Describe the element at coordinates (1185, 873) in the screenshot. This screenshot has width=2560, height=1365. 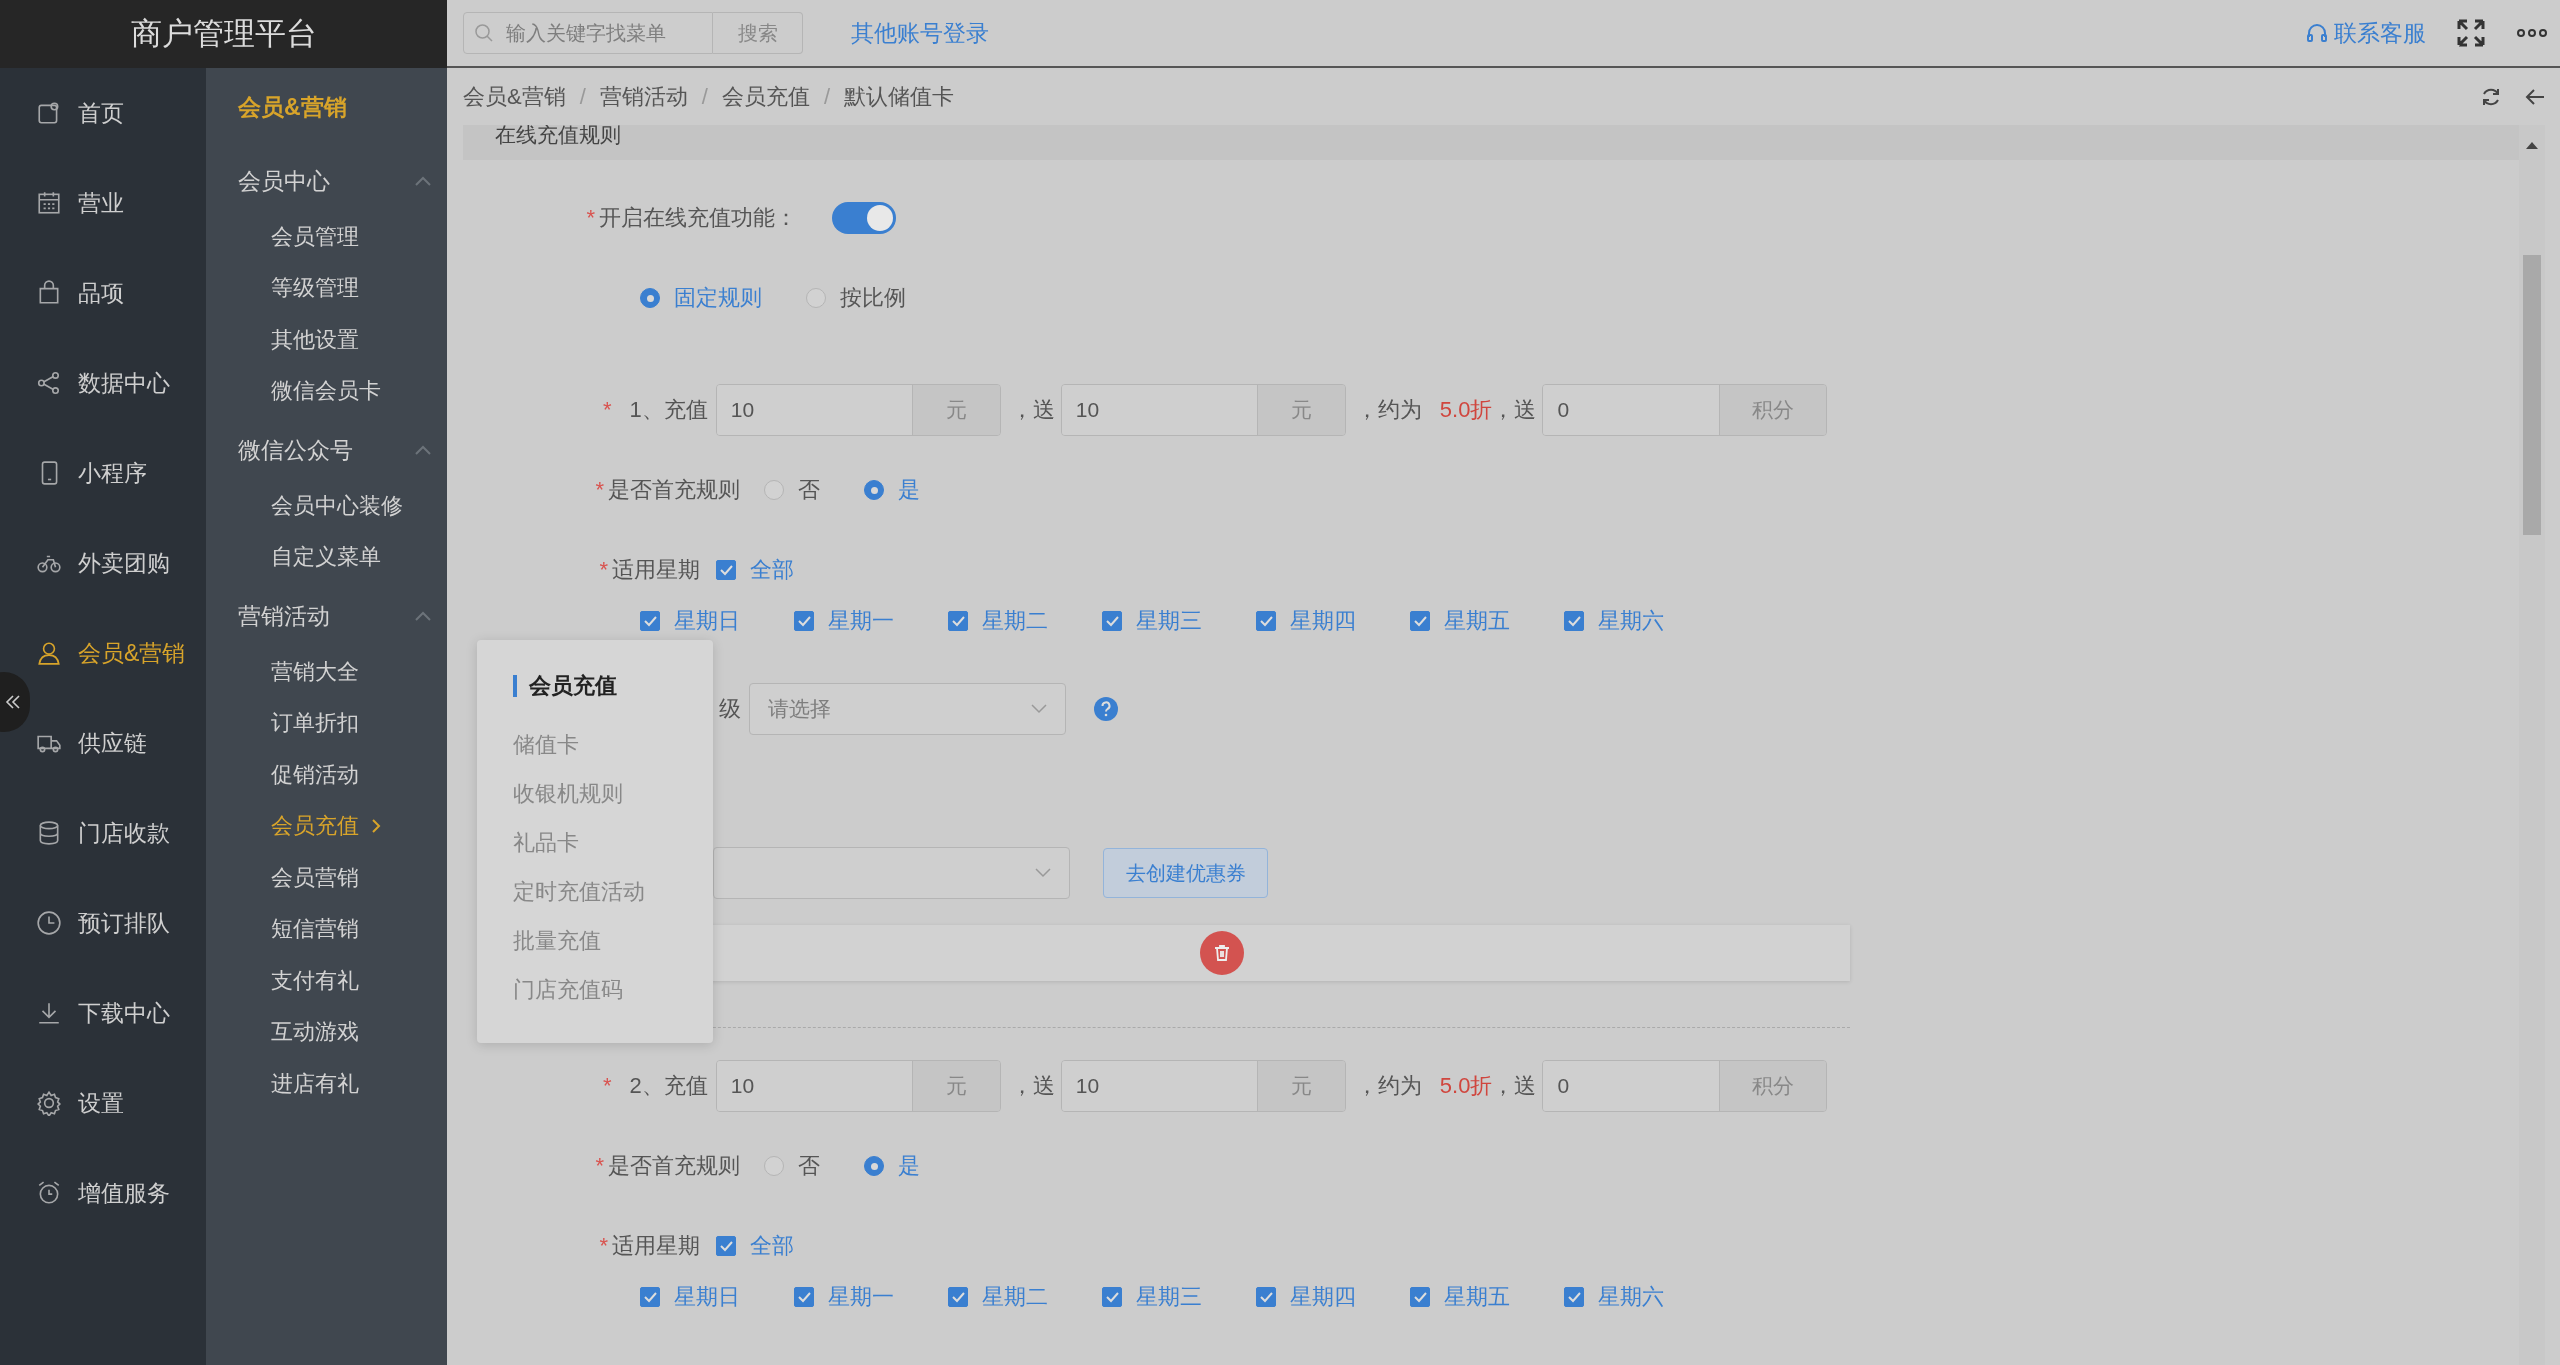
I see `create-coupon-button: 去创建优惠券` at that location.